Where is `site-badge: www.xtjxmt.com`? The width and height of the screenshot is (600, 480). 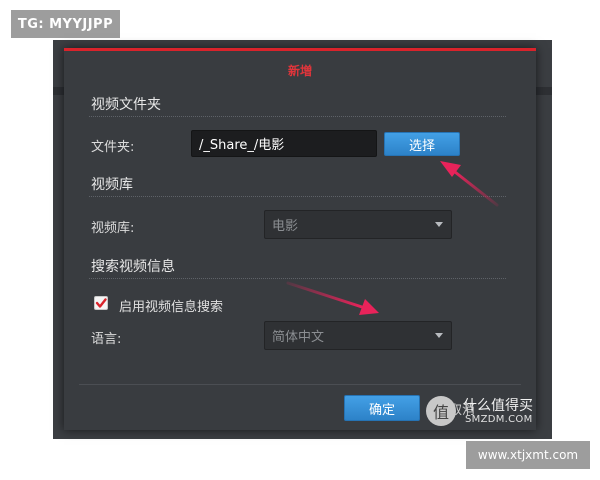
site-badge: www.xtjxmt.com is located at coordinates (528, 455).